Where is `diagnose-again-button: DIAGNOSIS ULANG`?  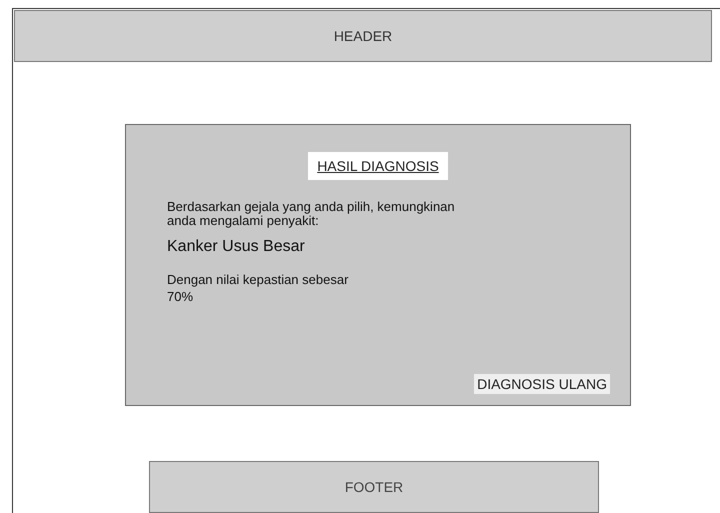 diagnose-again-button: DIAGNOSIS ULANG is located at coordinates (542, 384).